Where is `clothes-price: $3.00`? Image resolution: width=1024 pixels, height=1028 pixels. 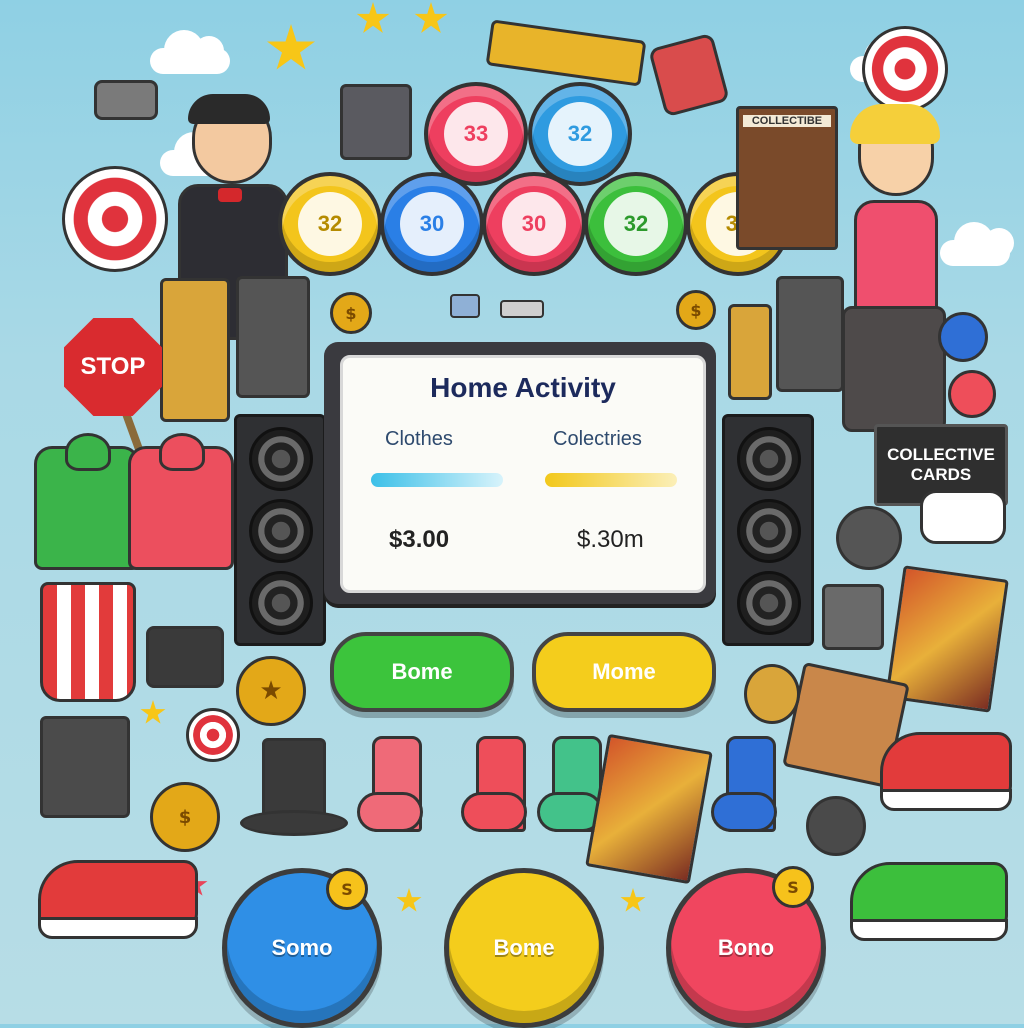 clothes-price: $3.00 is located at coordinates (419, 539).